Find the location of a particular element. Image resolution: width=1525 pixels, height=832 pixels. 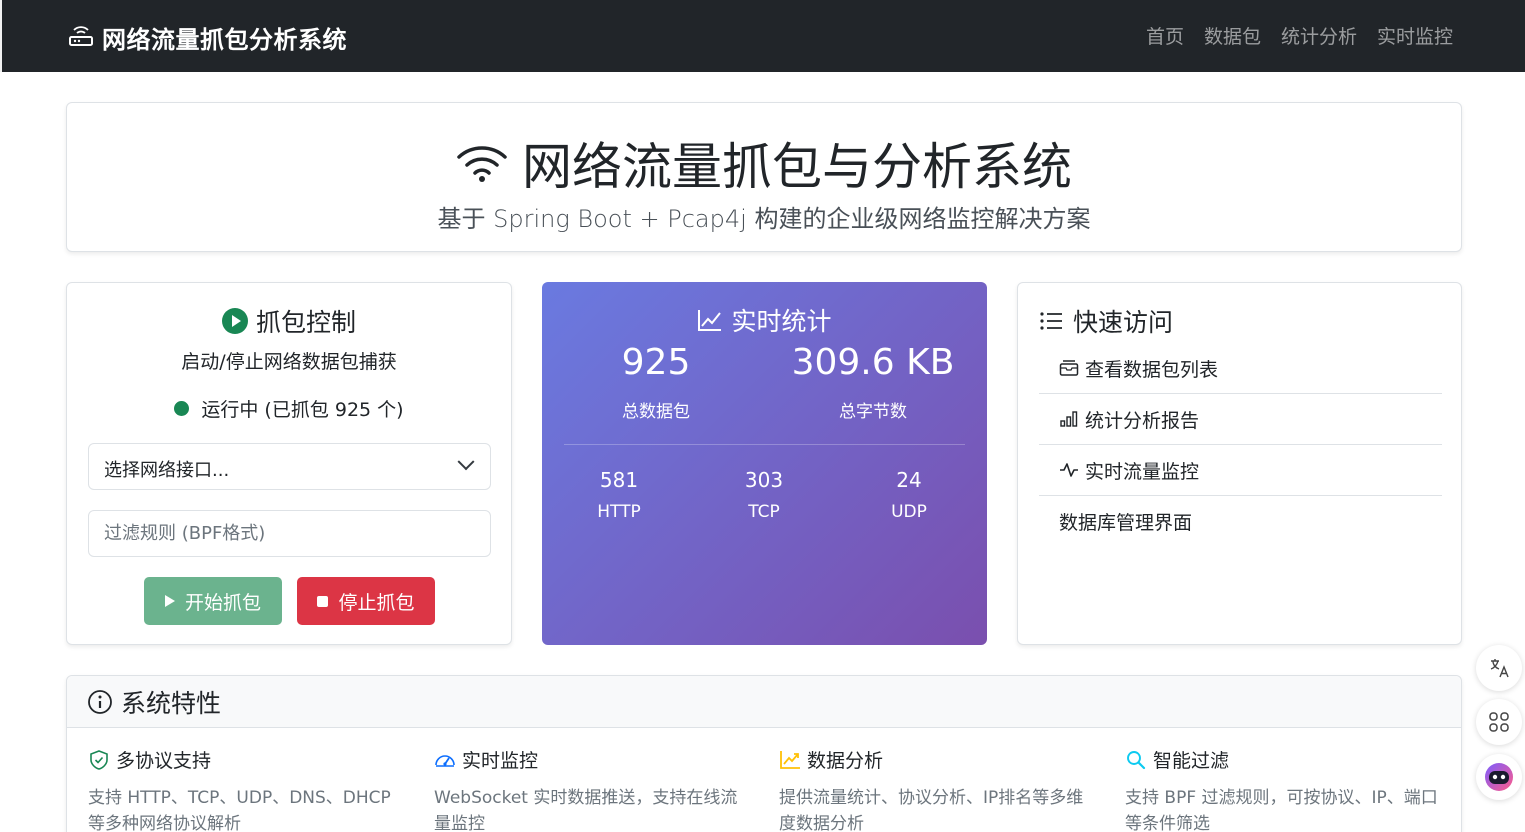

feature-multi-protocol: 多协议支持 支持 HTTP、TCP、UDP、DNS、DHCP 等多种网络协议解析 is located at coordinates (248, 789).